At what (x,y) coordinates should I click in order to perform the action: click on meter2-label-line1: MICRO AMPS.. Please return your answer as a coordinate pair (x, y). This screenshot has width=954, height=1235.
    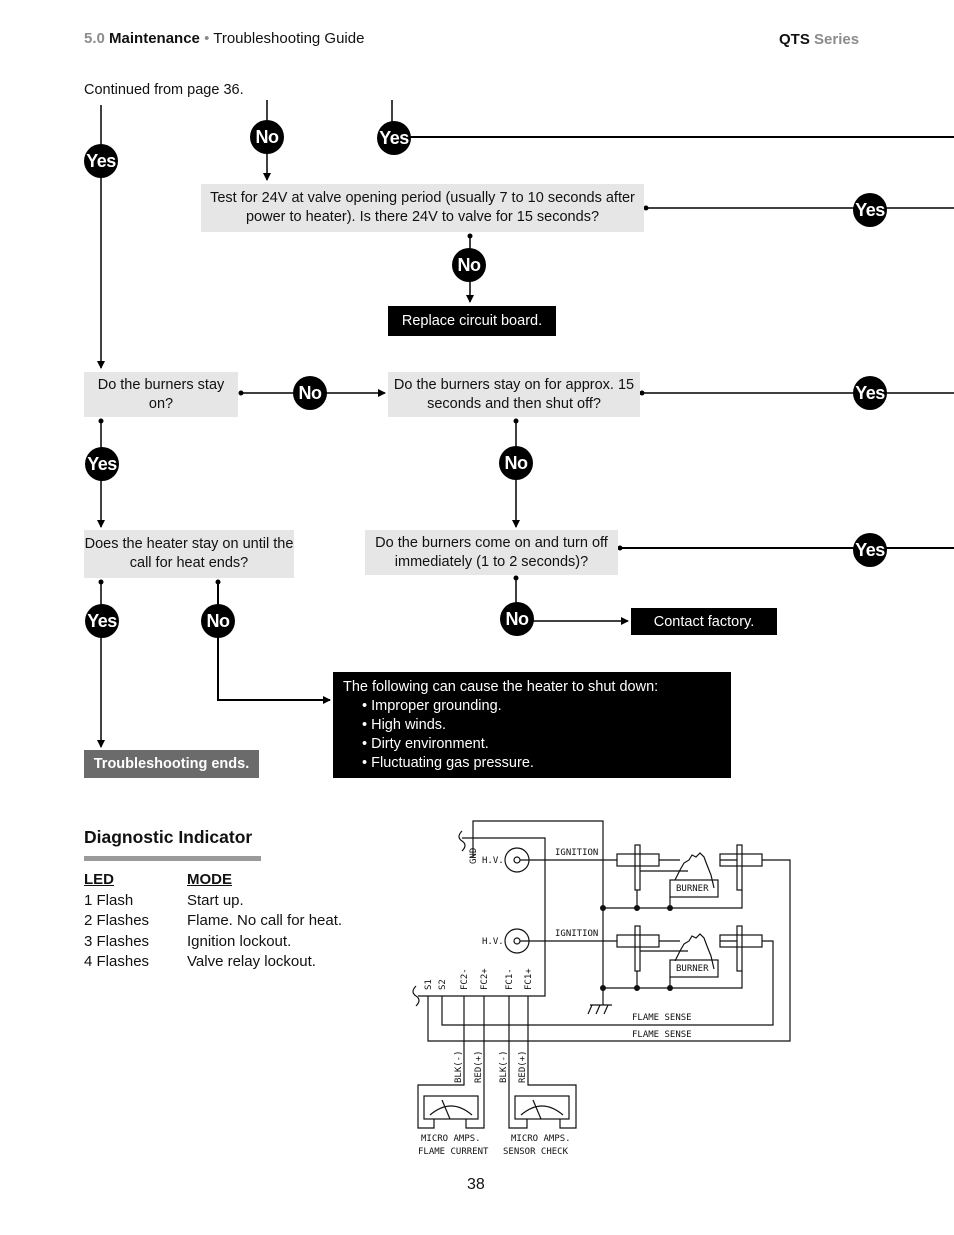
    Looking at the image, I should click on (541, 1139).